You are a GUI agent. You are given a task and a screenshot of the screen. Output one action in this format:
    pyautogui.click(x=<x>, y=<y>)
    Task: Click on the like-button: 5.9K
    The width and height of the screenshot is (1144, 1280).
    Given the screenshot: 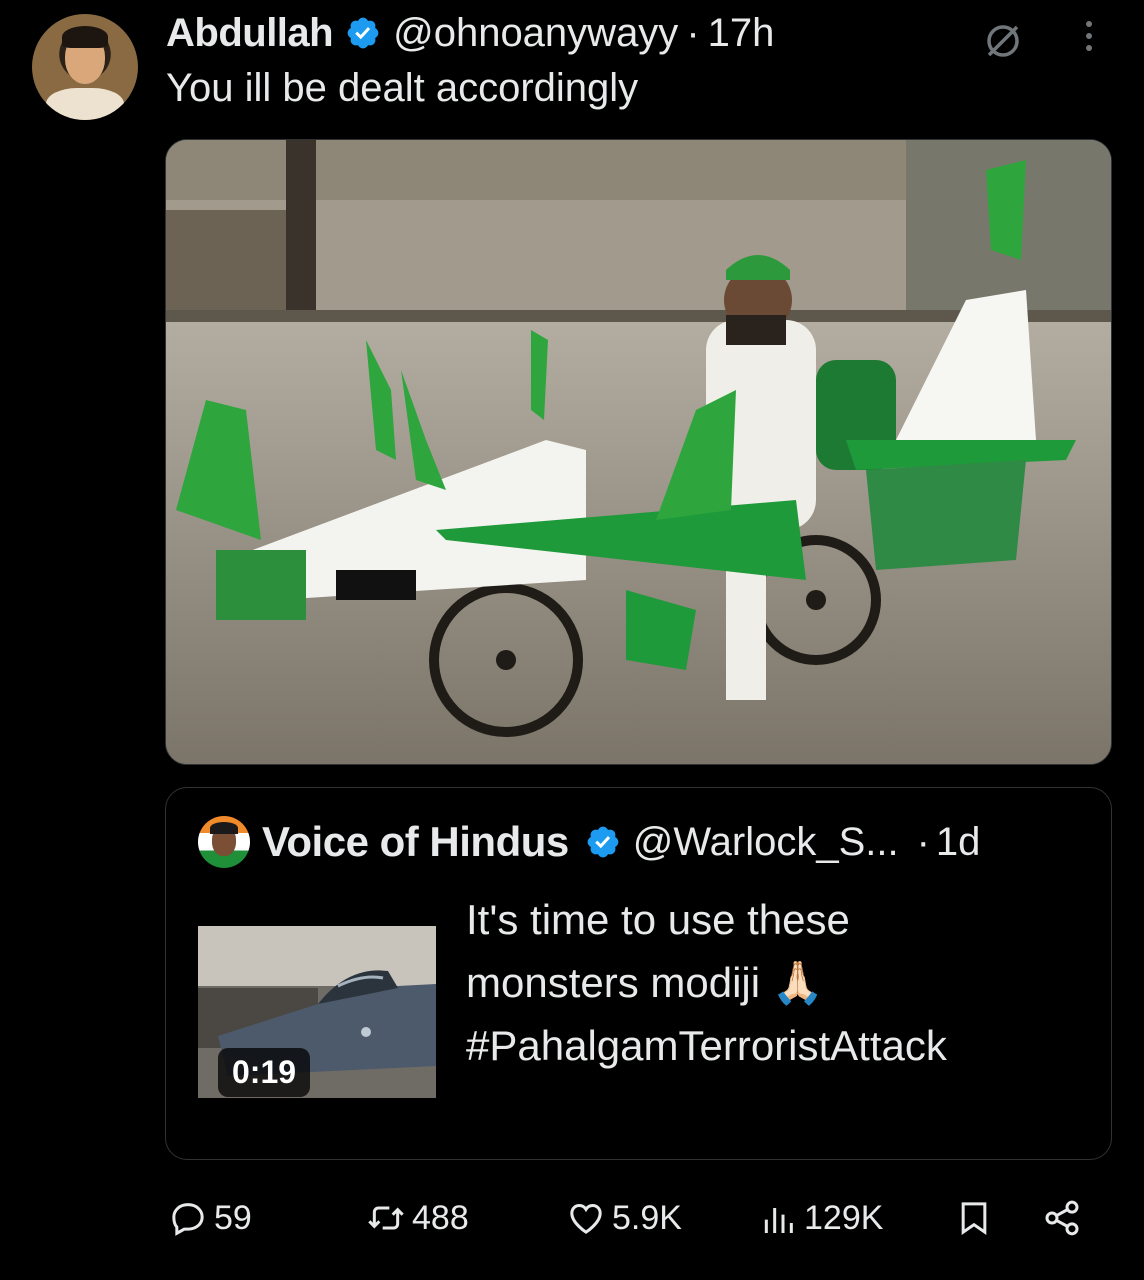 What is the action you would take?
    pyautogui.click(x=624, y=1218)
    